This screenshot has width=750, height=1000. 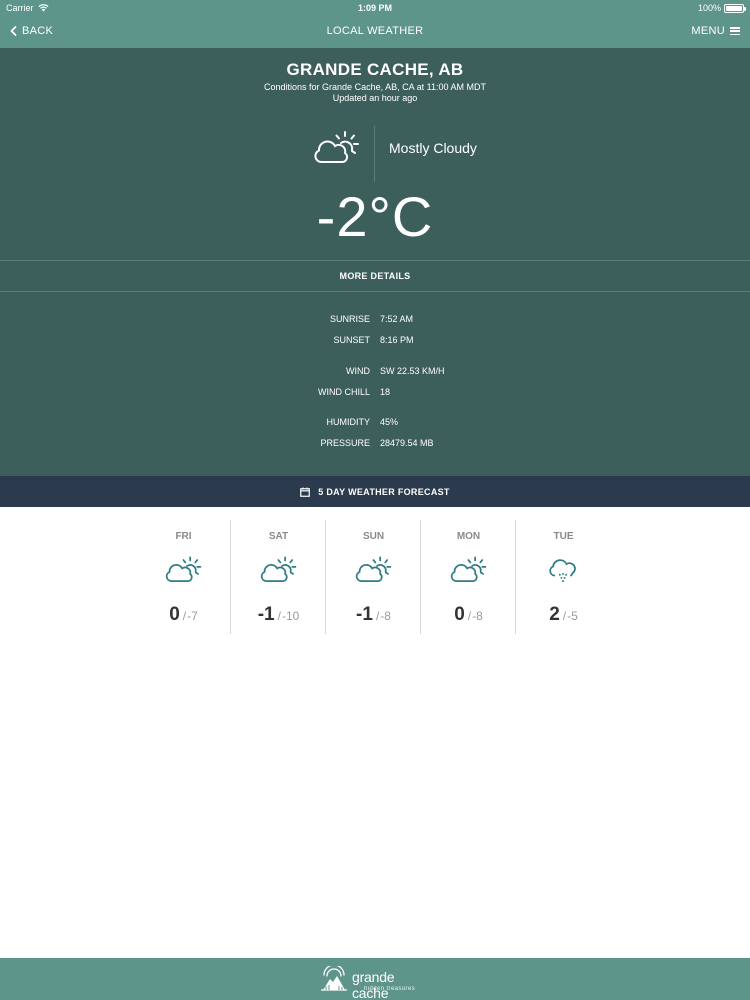 I want to click on back-button: BACK, so click(x=31, y=31).